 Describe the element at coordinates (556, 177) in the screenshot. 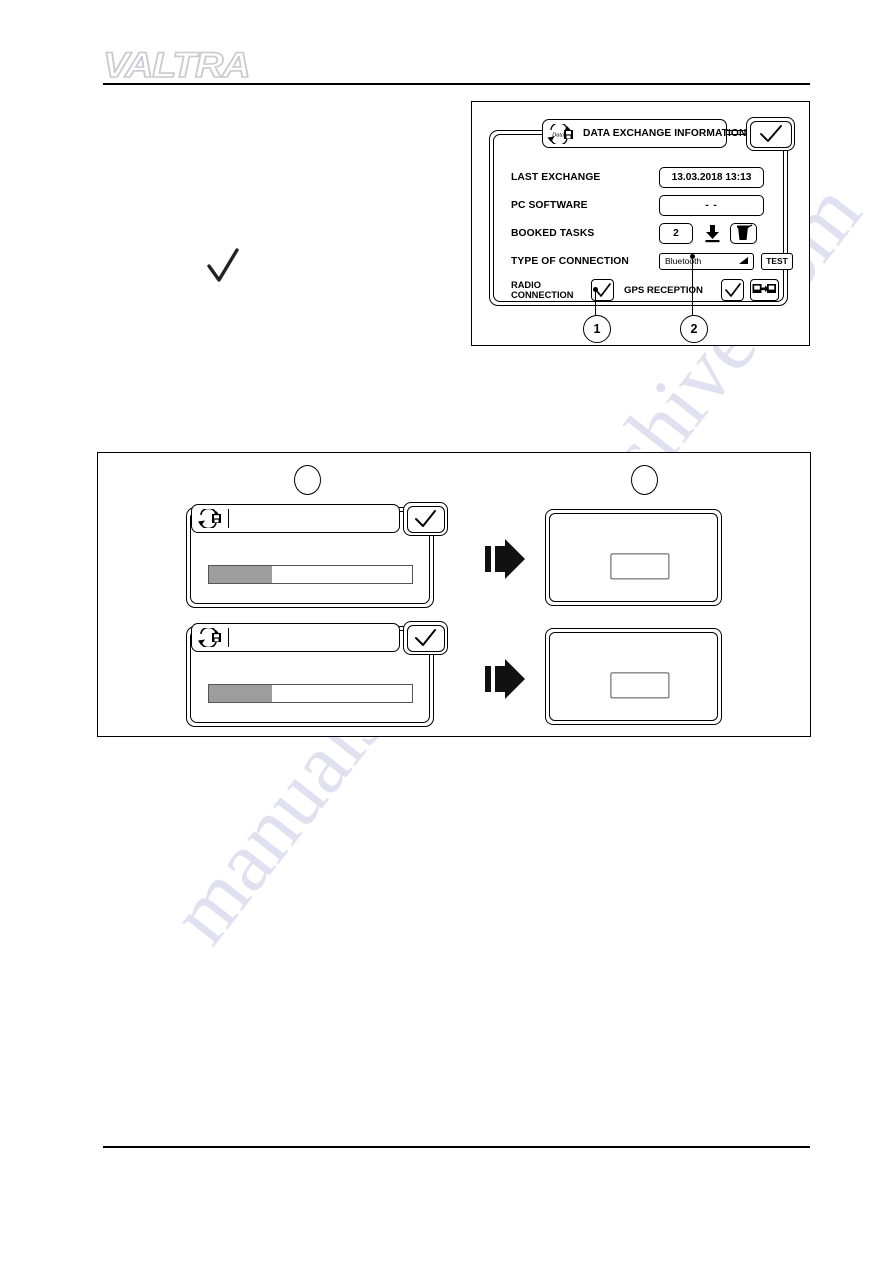

I see `label-last-exchange: LAST EXCHANGE` at that location.